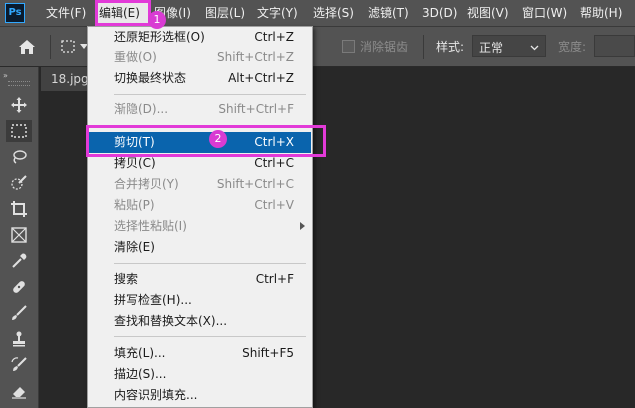 The height and width of the screenshot is (408, 635). Describe the element at coordinates (19, 391) in the screenshot. I see `eraser-tool-icon` at that location.